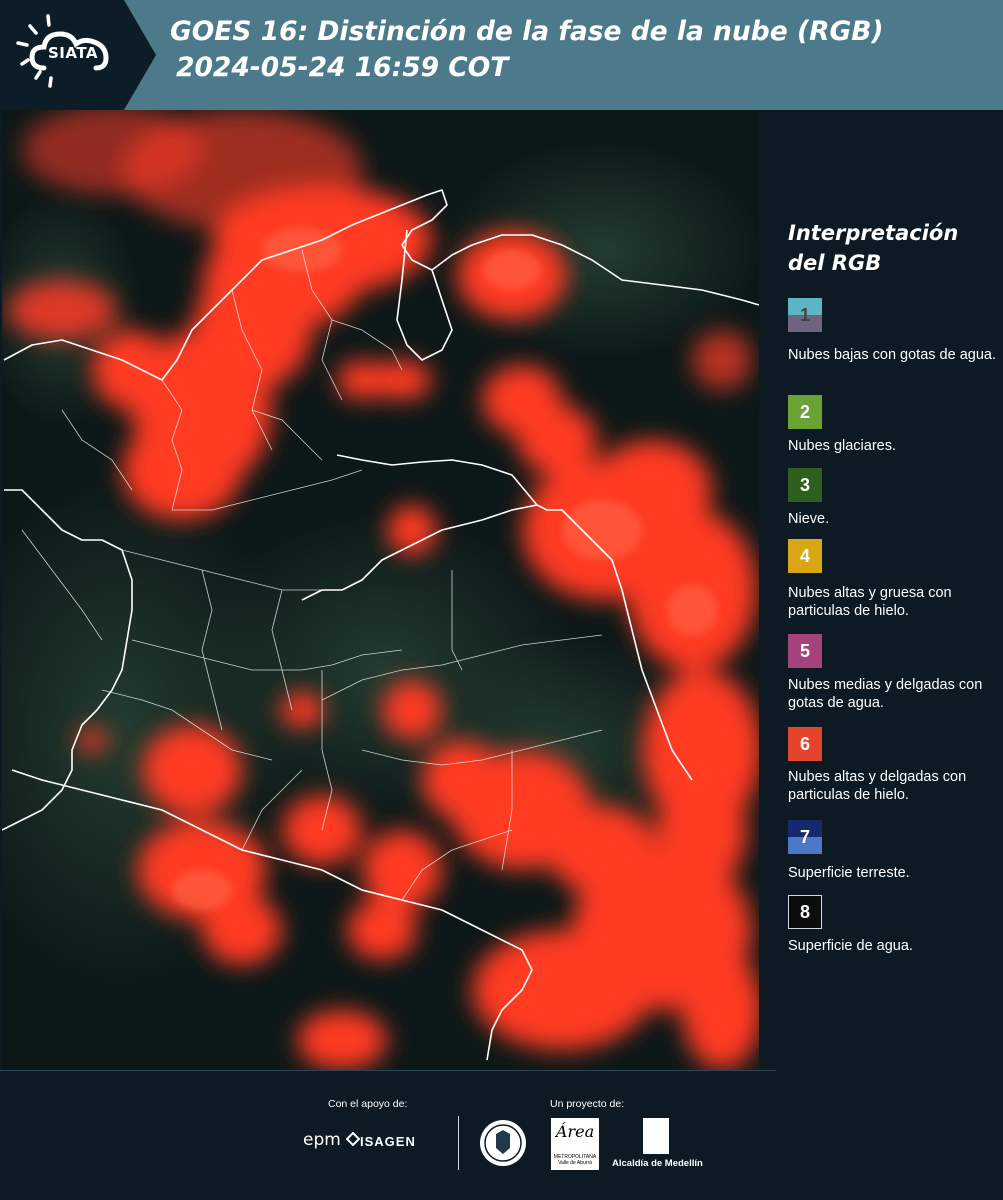 The width and height of the screenshot is (1003, 1200). I want to click on area-logo-subtext: METROPOLITANA Valle de Aburrá, so click(575, 1160).